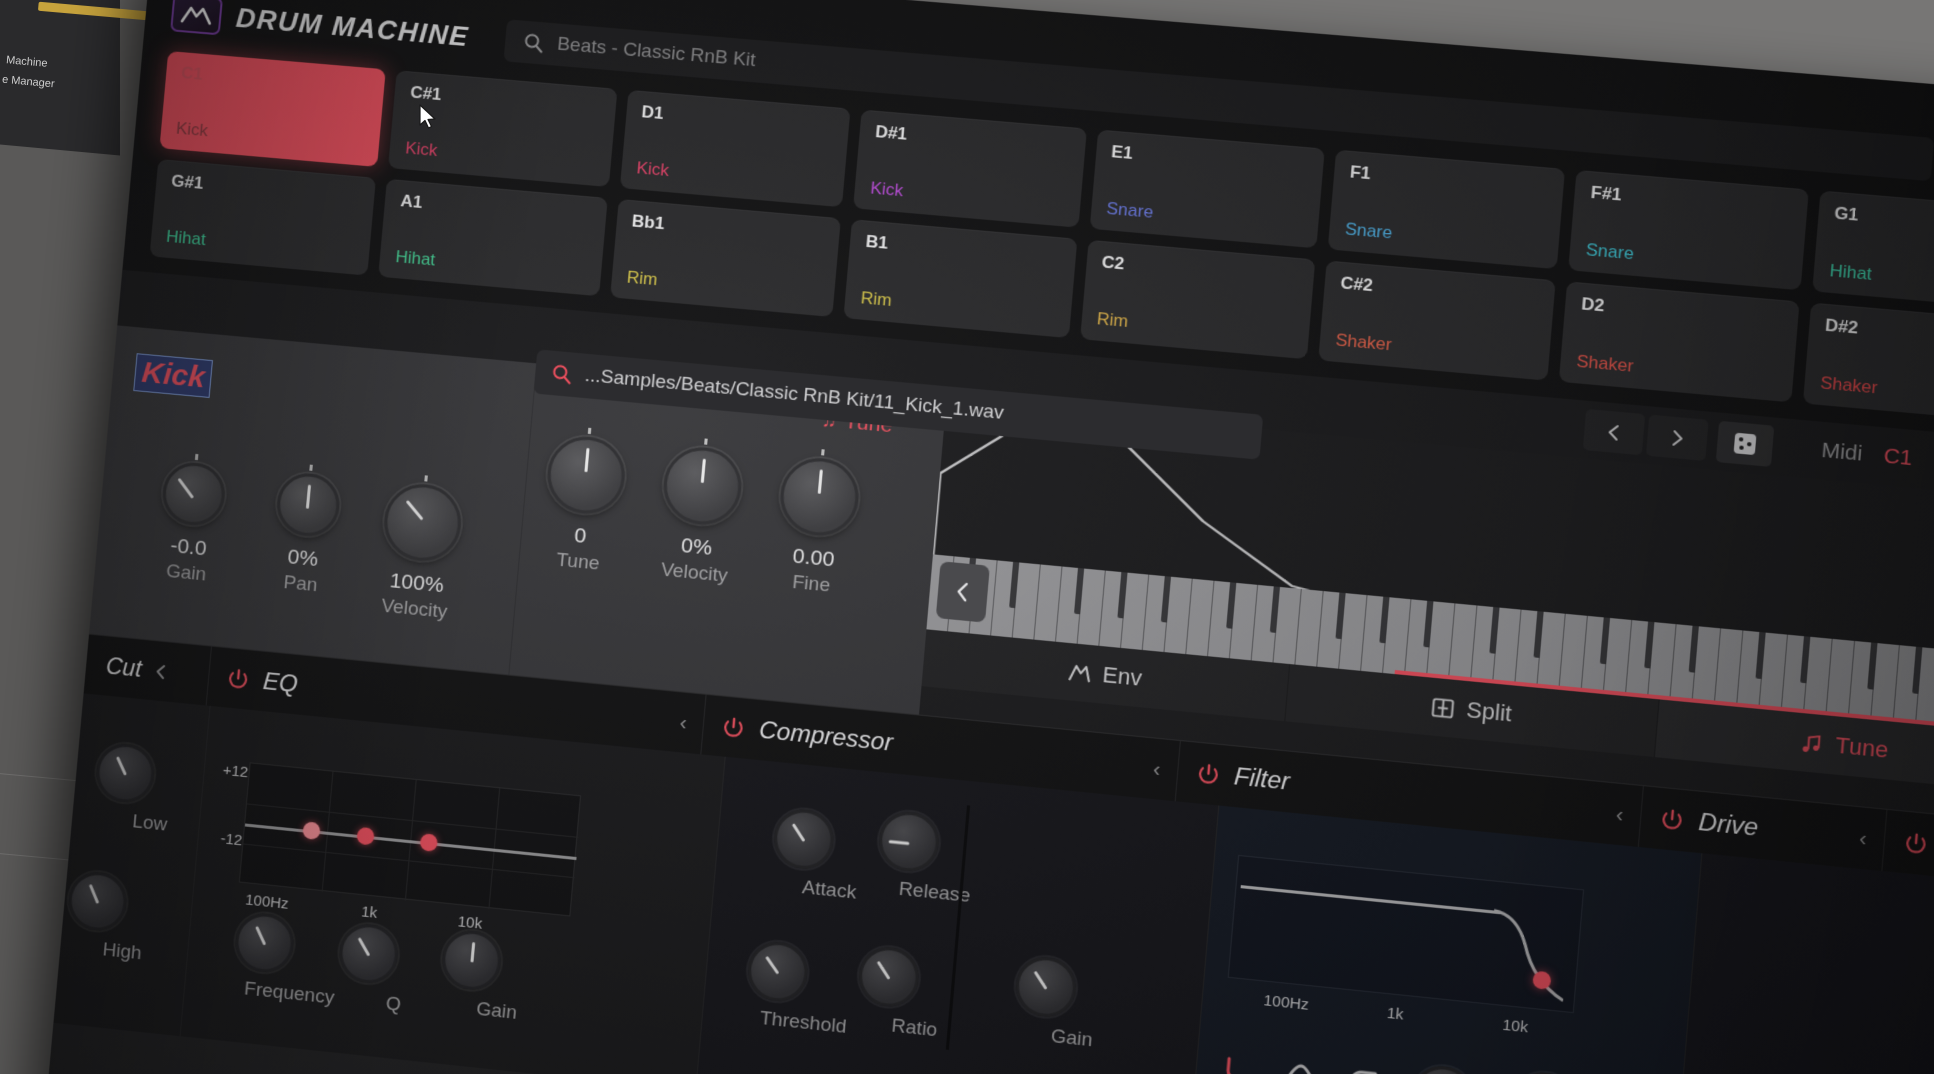 The width and height of the screenshot is (1934, 1074). Describe the element at coordinates (1446, 209) in the screenshot. I see `pad-F1: F1 Snare` at that location.